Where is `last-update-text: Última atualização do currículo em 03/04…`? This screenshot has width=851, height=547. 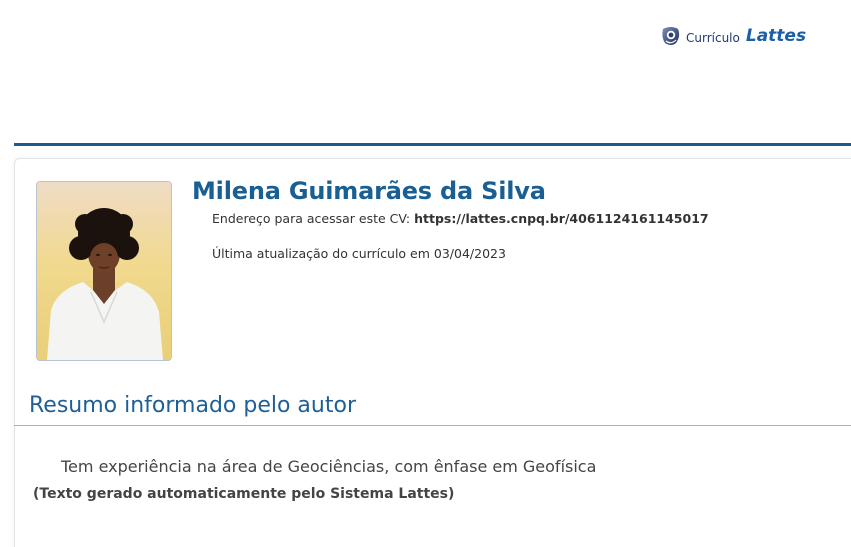
last-update-text: Última atualização do currículo em 03/04… is located at coordinates (359, 253).